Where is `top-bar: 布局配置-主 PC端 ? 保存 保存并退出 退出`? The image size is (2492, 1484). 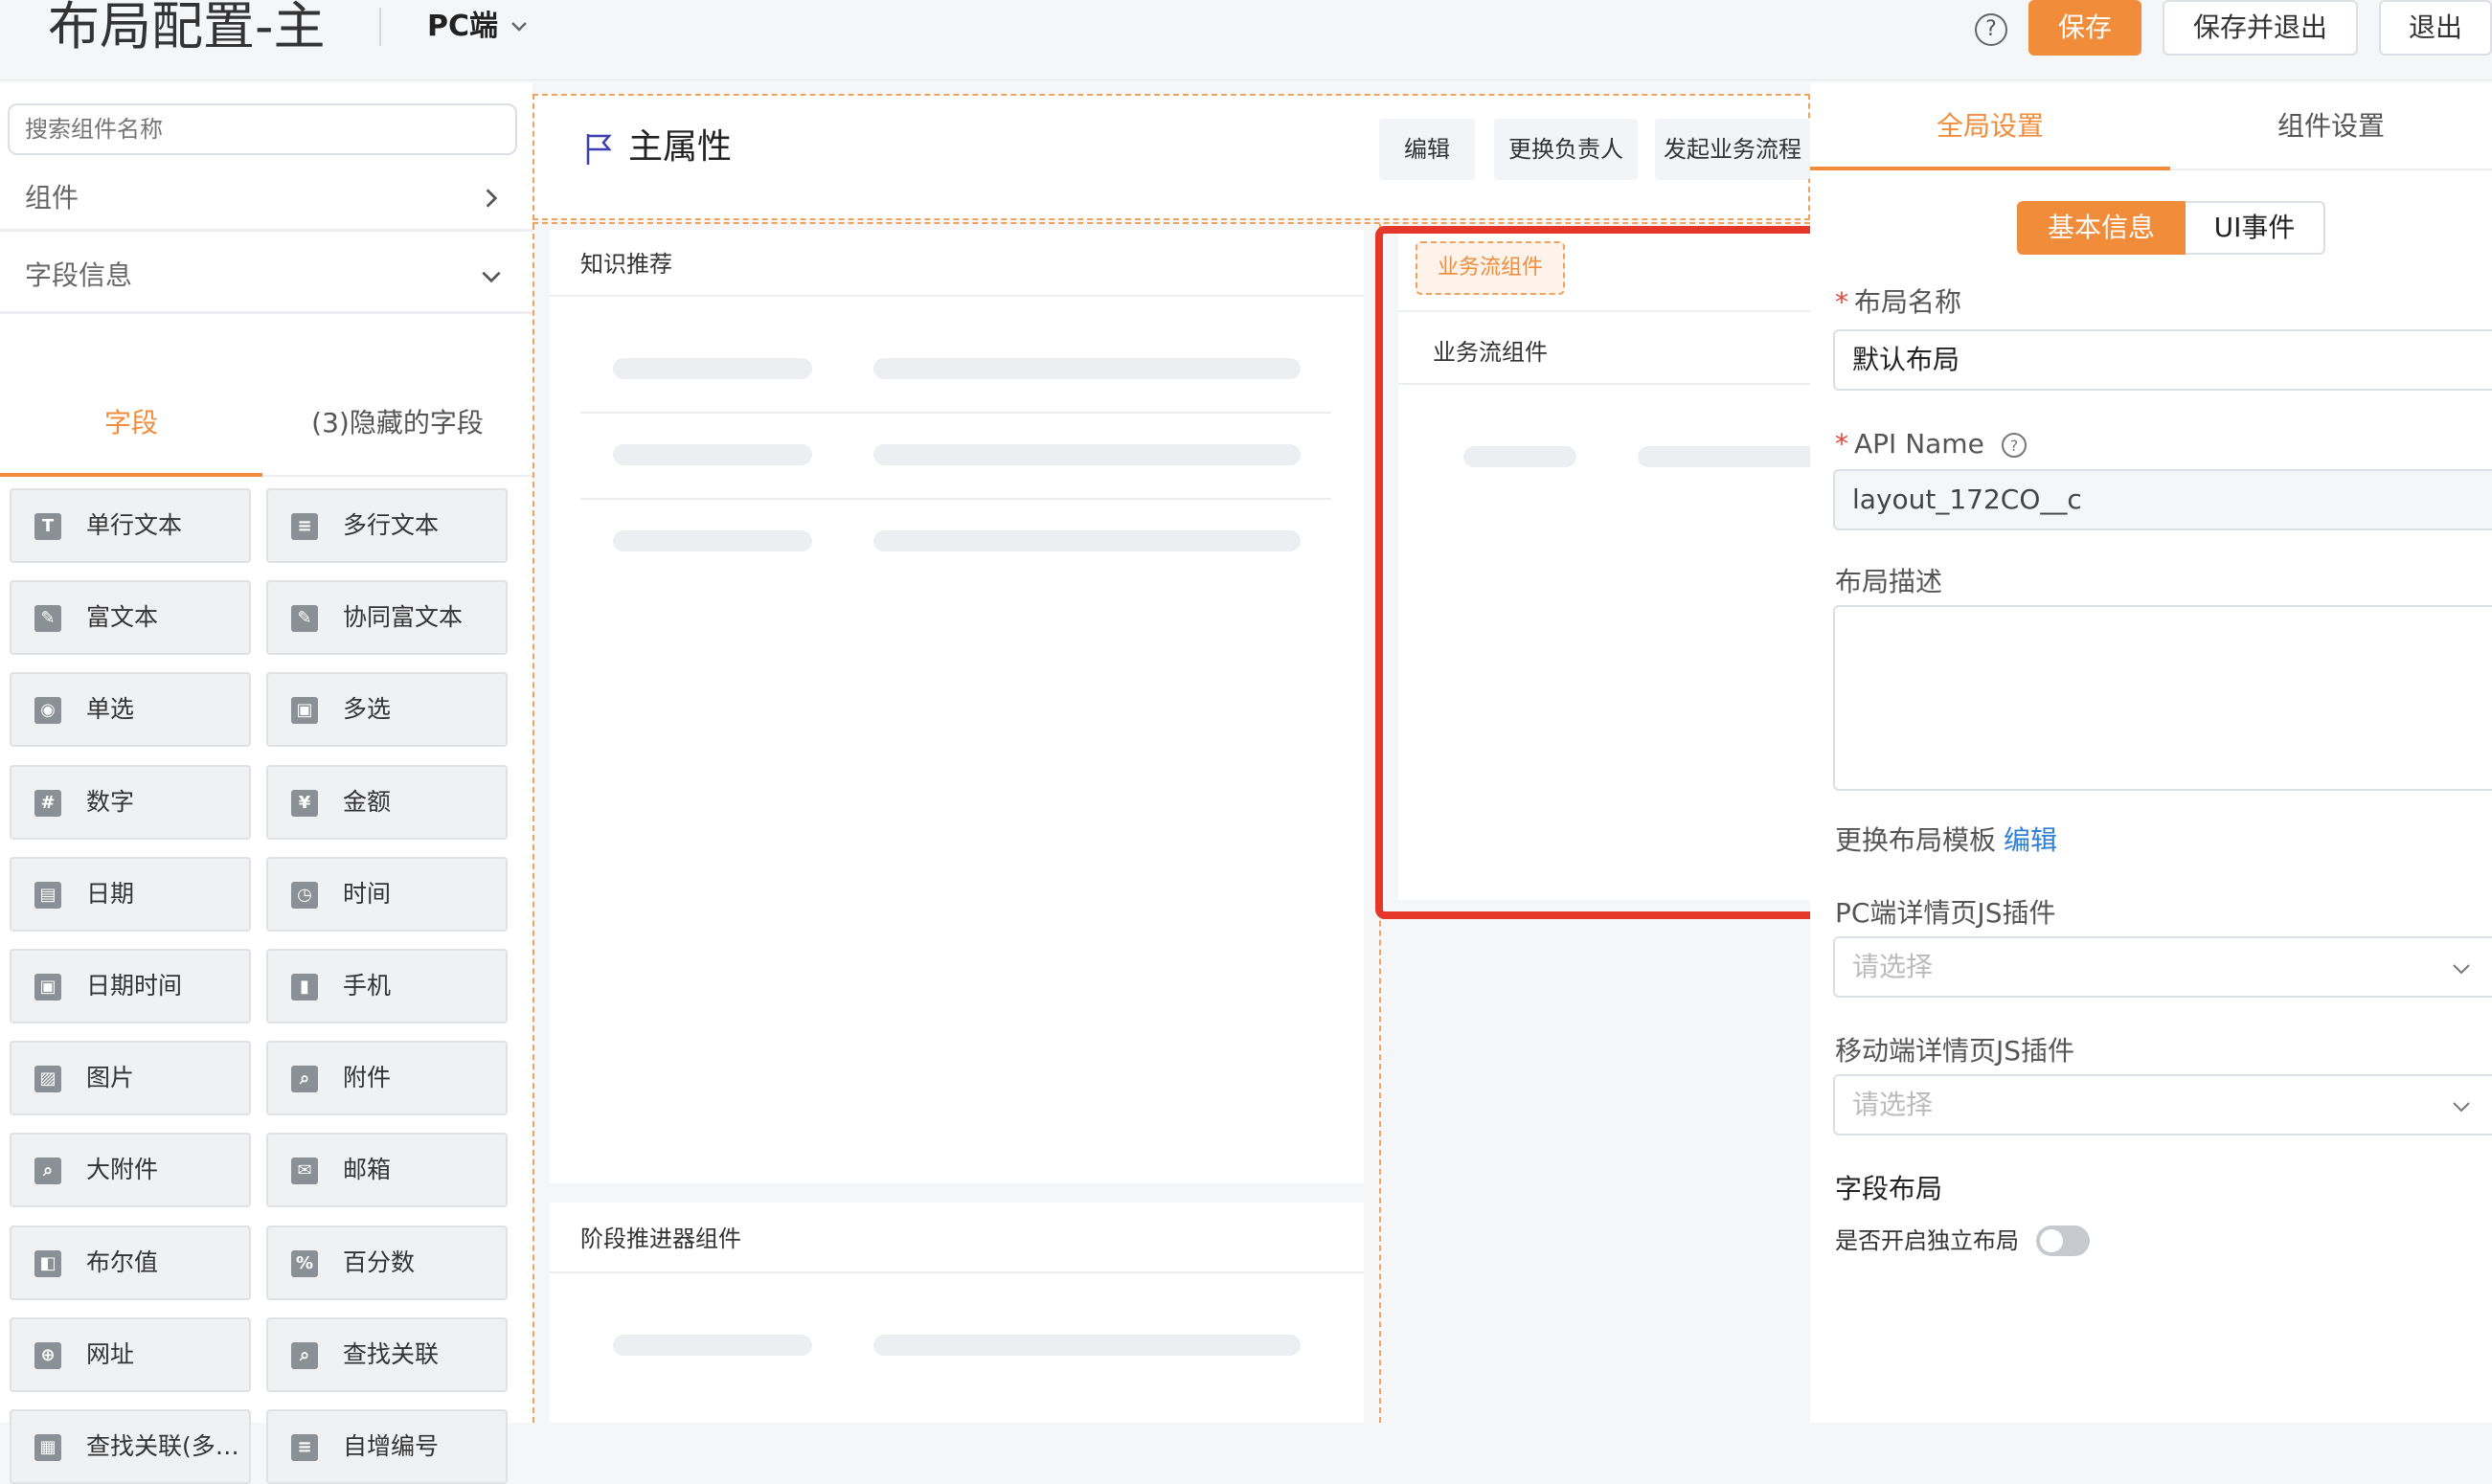
top-bar: 布局配置-主 PC端 ? 保存 保存并退出 退出 is located at coordinates (1246, 40).